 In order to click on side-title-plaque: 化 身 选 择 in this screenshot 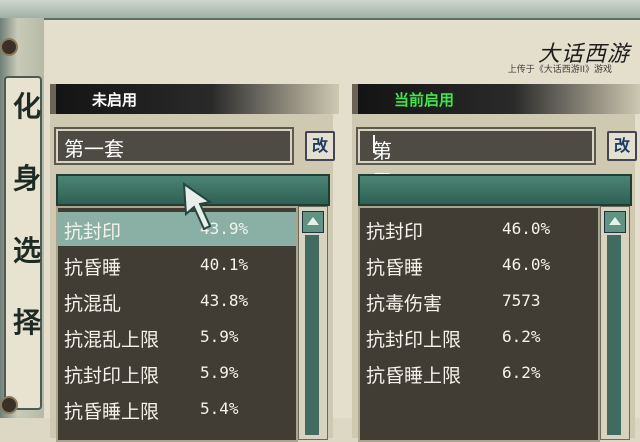, I will do `click(23, 243)`.